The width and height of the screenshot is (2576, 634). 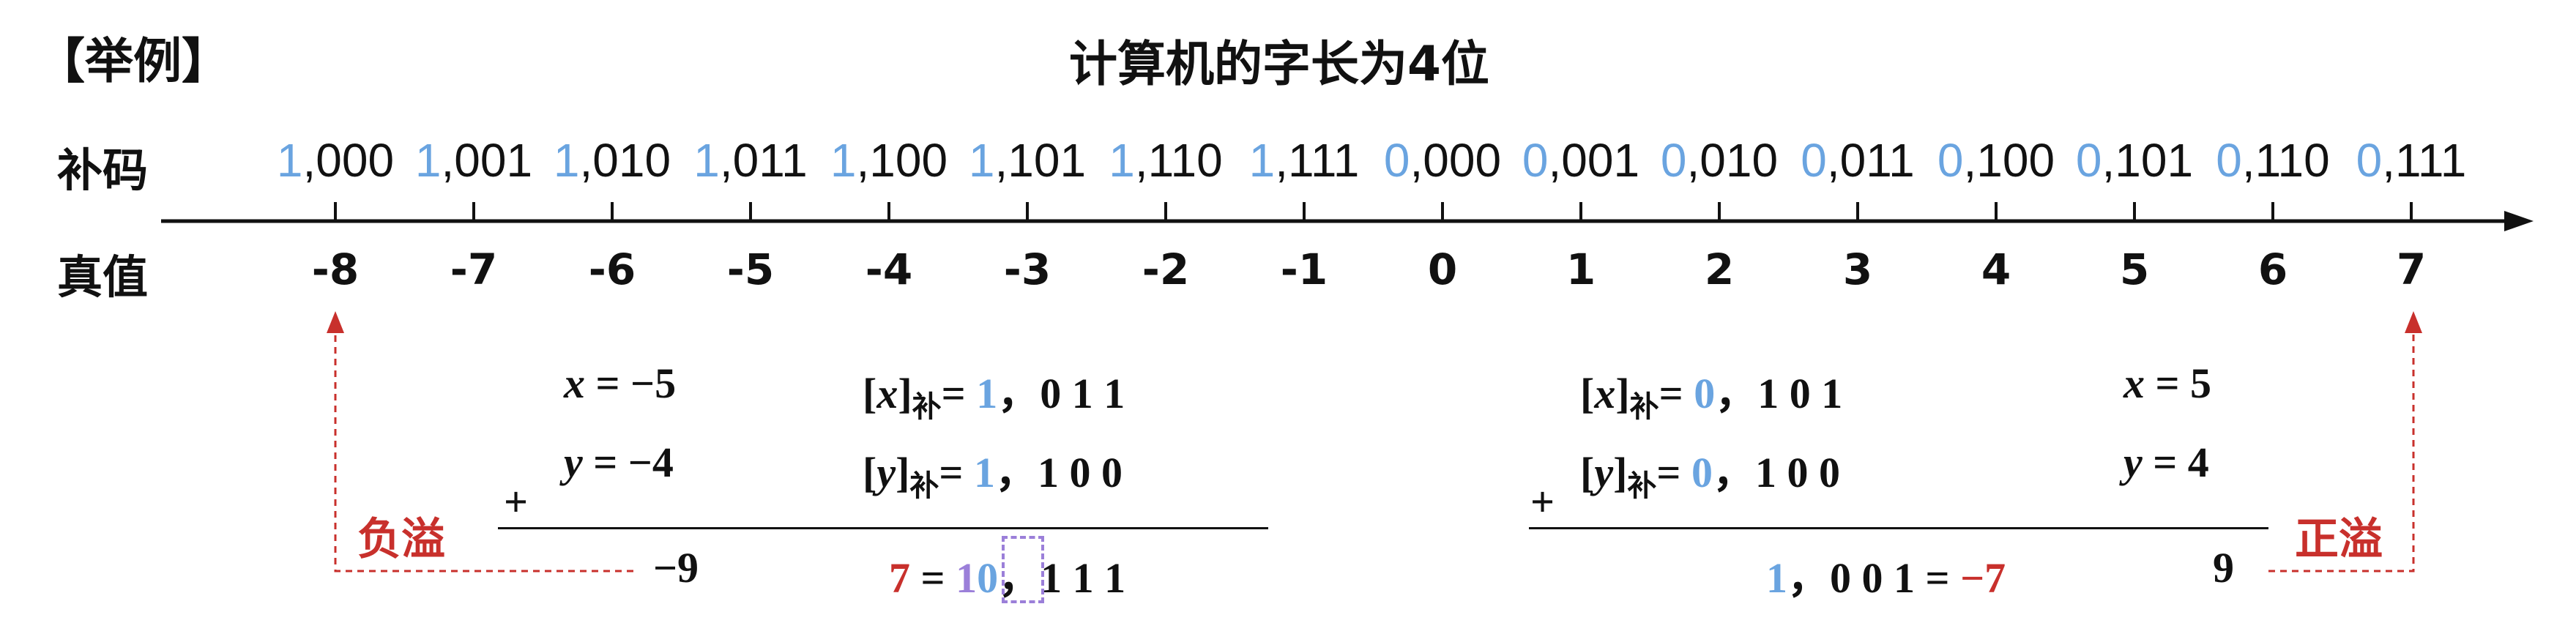 I want to click on complement-code: 0,011, so click(x=1857, y=160).